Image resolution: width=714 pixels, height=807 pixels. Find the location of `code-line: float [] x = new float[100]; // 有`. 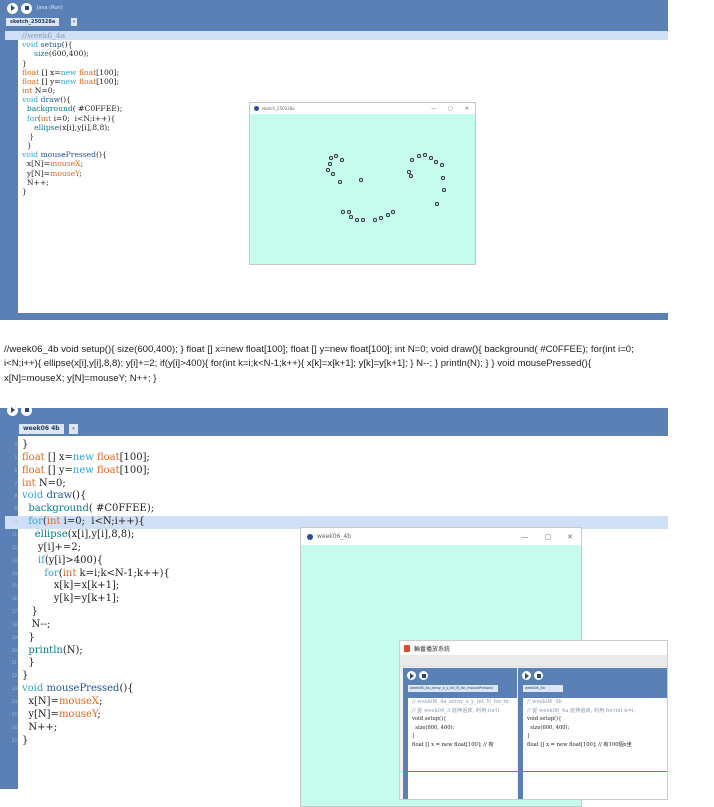

code-line: float [] x = new float[100]; // 有 is located at coordinates (464, 745).